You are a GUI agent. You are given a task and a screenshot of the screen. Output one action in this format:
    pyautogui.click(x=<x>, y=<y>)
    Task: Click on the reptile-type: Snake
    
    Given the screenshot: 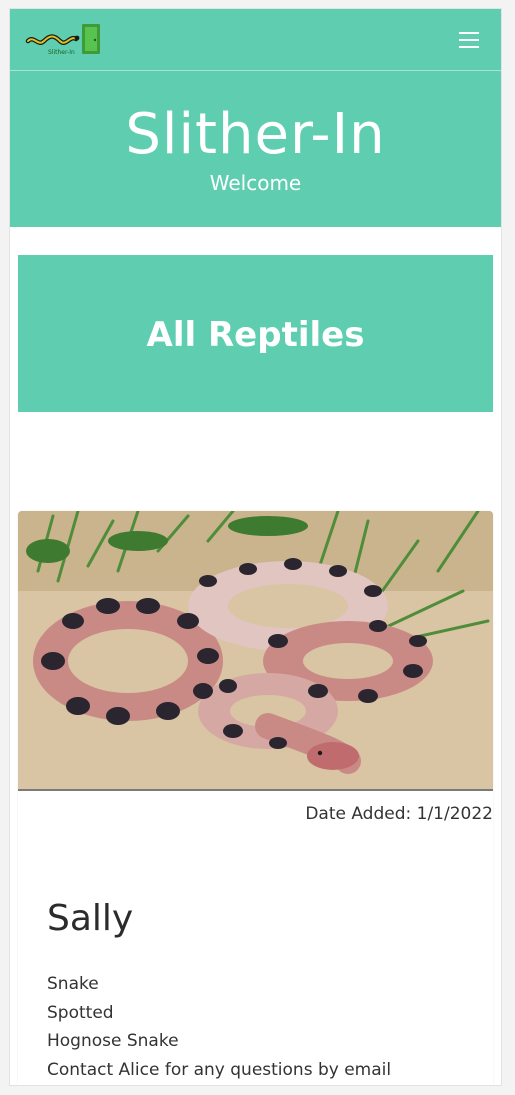 What is the action you would take?
    pyautogui.click(x=73, y=984)
    